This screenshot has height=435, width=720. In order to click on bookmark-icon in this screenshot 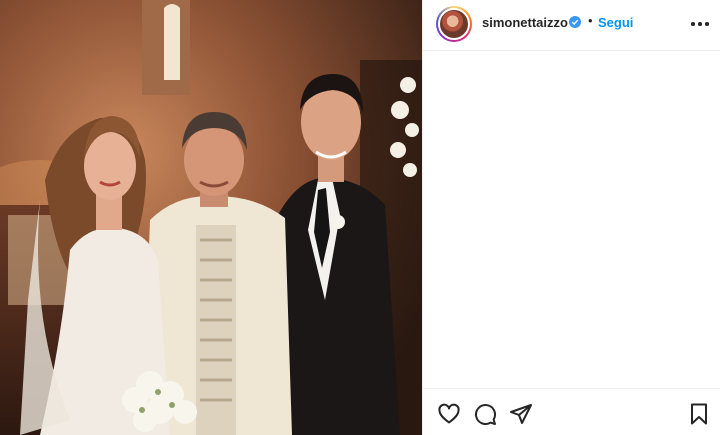, I will do `click(699, 414)`.